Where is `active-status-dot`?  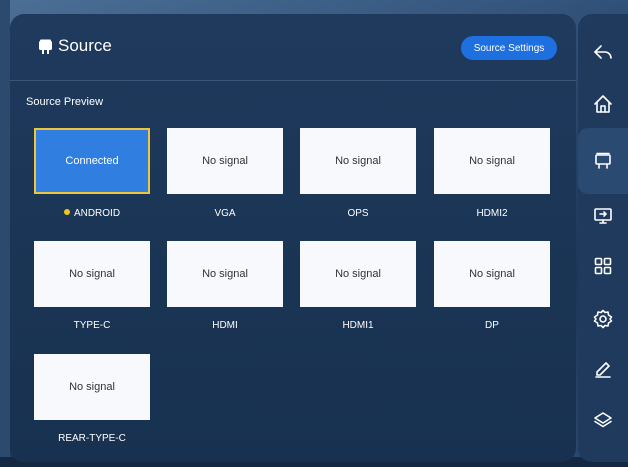 active-status-dot is located at coordinates (66, 212).